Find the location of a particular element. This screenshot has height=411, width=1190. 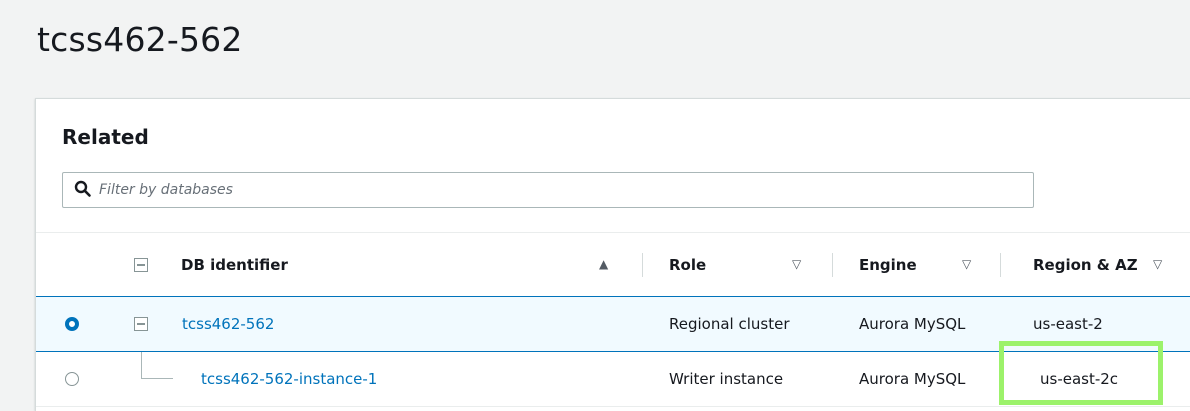

collapse-all-icon is located at coordinates (141, 265).